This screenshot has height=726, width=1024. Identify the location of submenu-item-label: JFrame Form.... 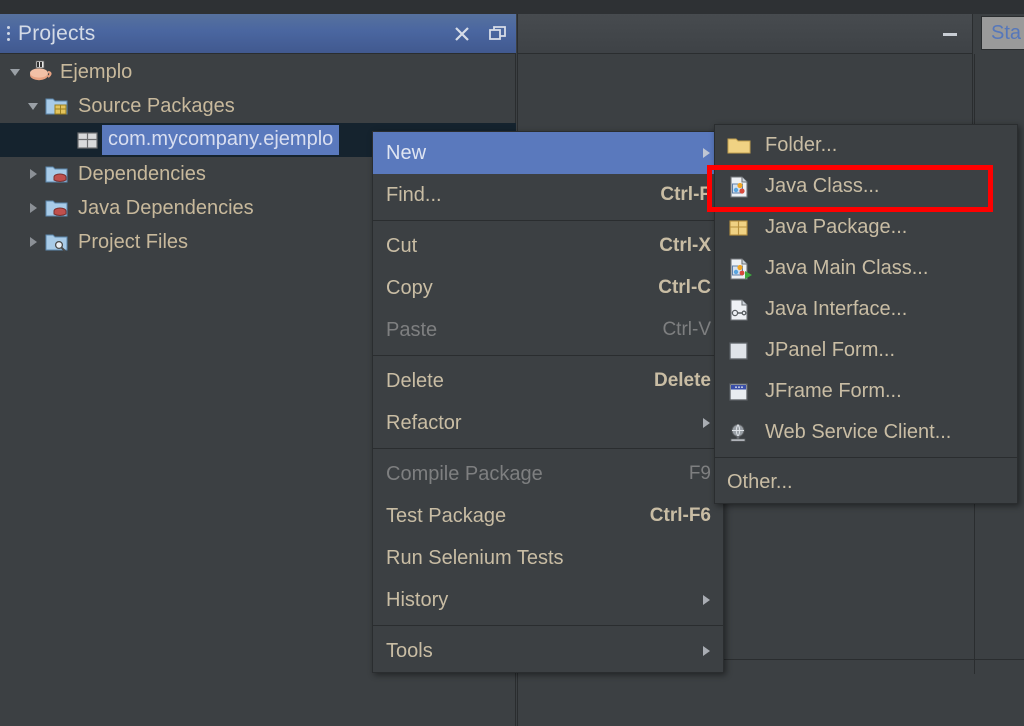
(833, 391).